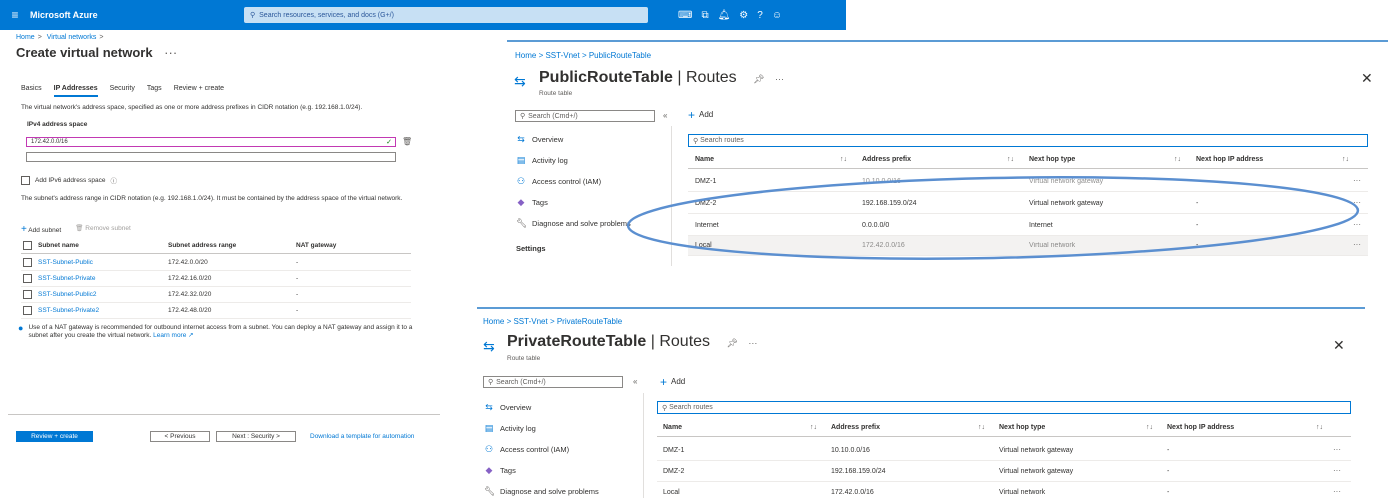 This screenshot has width=1388, height=503. Describe the element at coordinates (777, 15) in the screenshot. I see `feedback-icon: ☺` at that location.